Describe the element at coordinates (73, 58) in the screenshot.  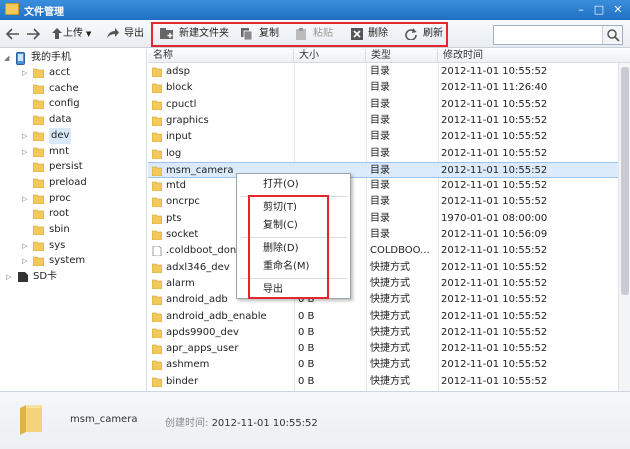
I see `sidebar-item-phone: ◢ 我的手机` at that location.